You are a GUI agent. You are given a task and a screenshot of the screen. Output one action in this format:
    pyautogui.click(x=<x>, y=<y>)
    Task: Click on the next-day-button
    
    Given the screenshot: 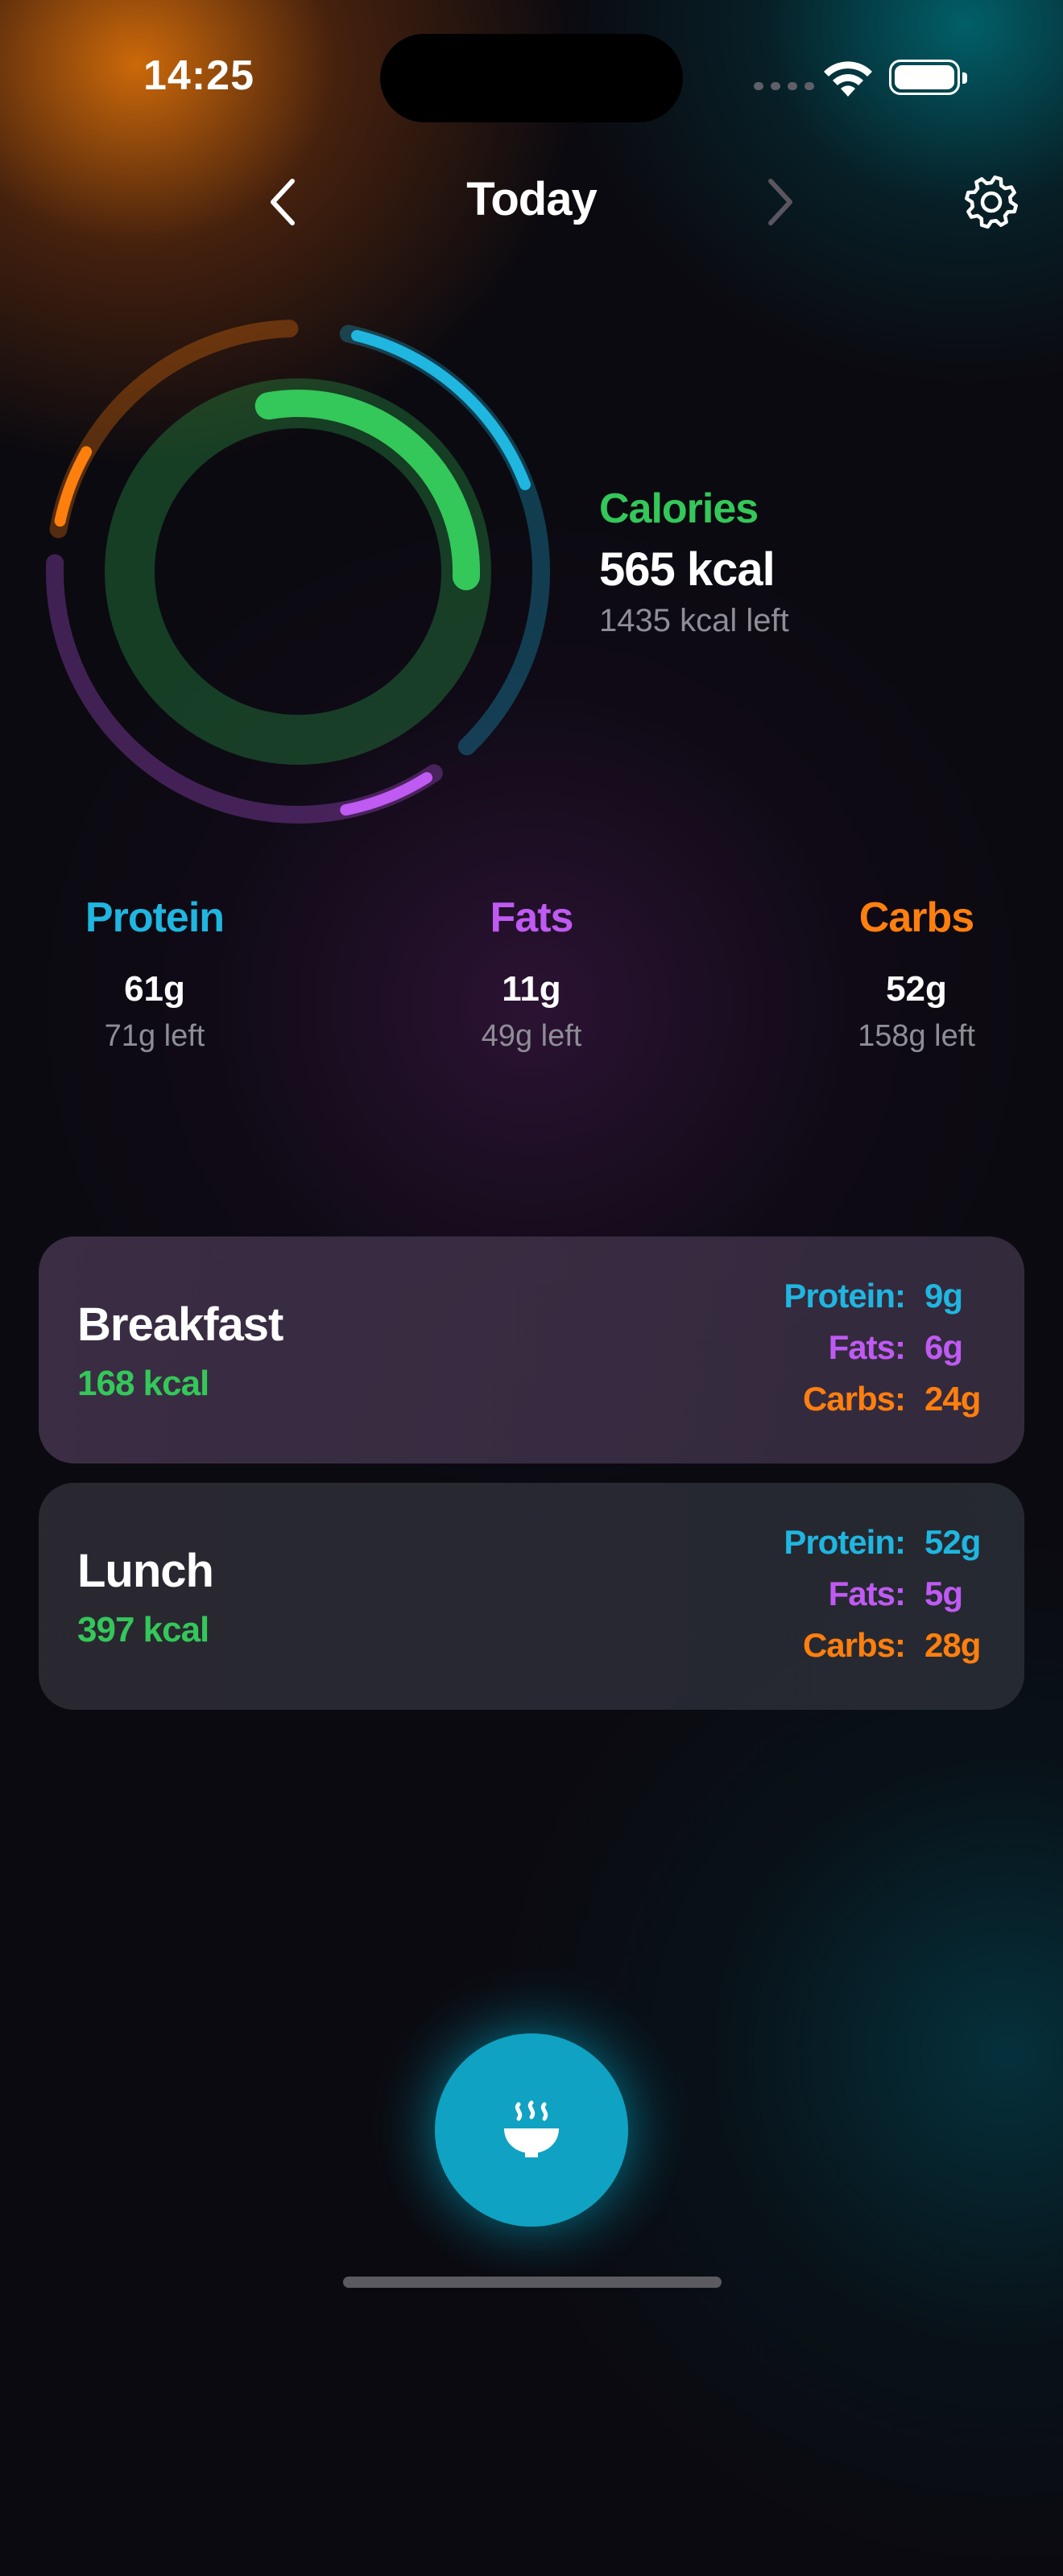 What is the action you would take?
    pyautogui.click(x=780, y=202)
    